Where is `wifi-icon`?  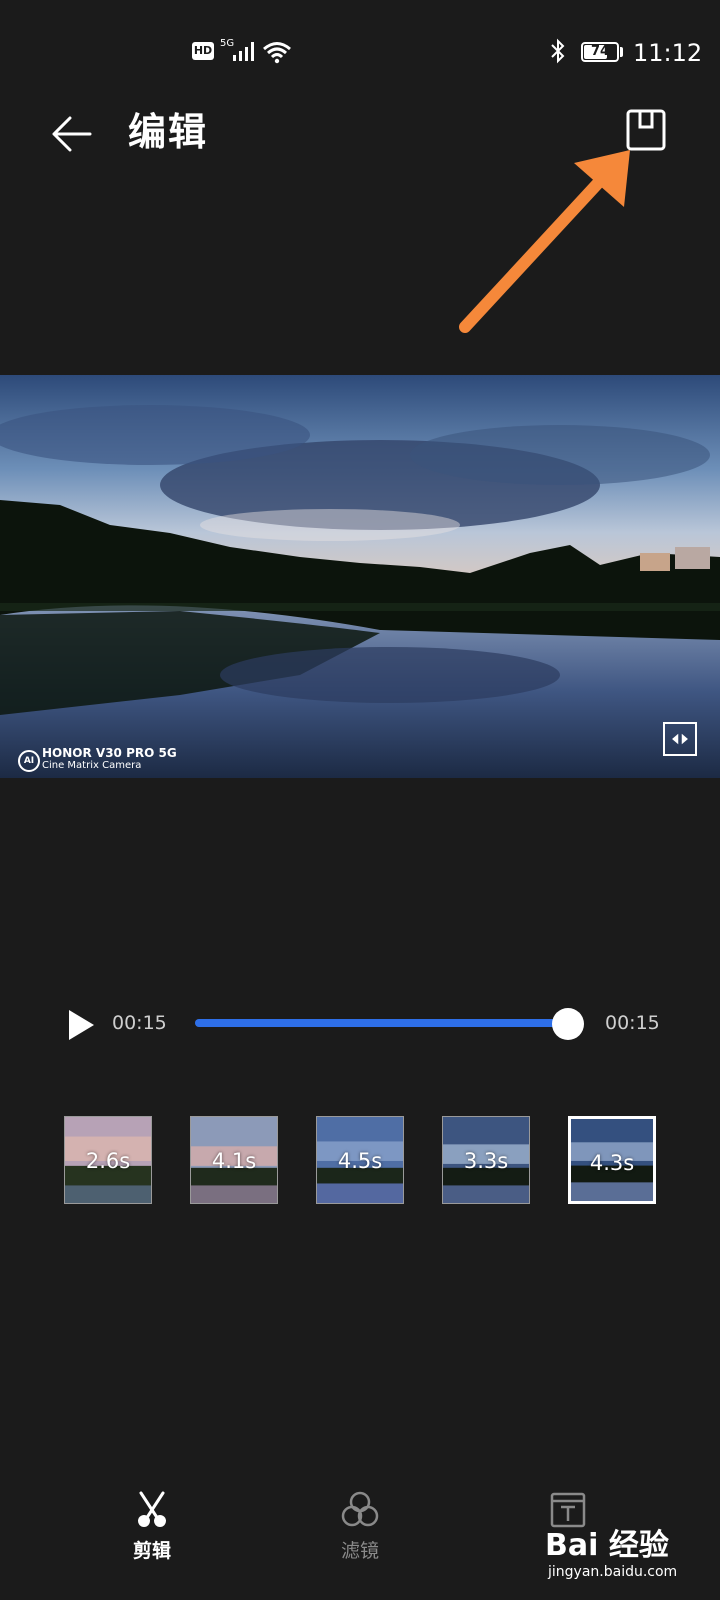
wifi-icon is located at coordinates (277, 53).